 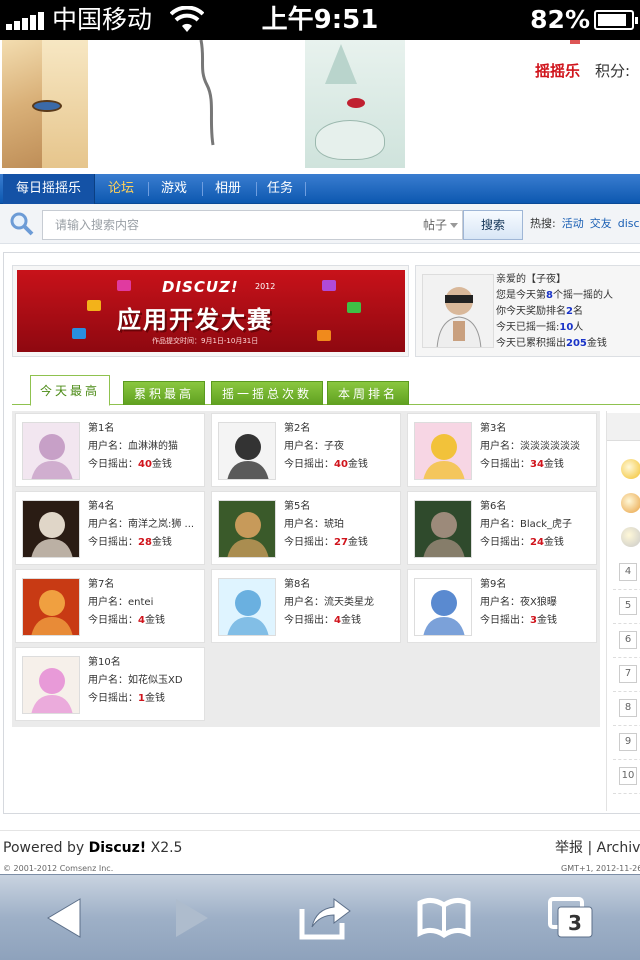 I want to click on signal-icon, so click(x=27, y=20).